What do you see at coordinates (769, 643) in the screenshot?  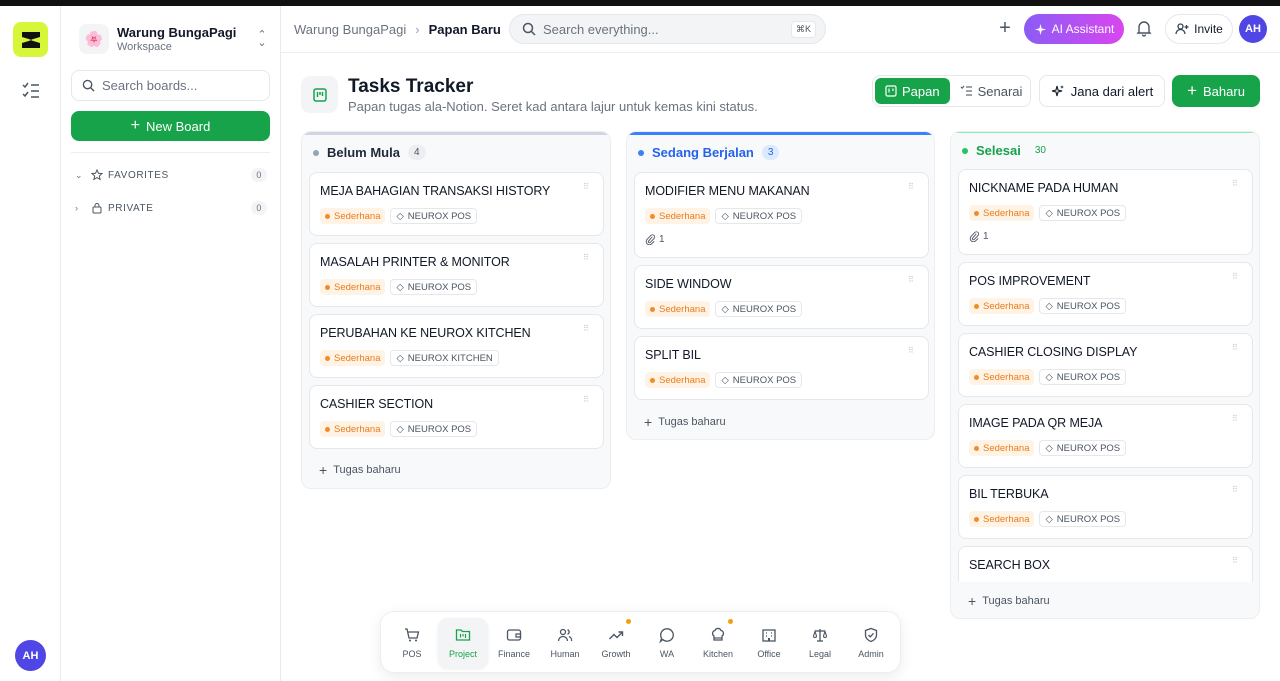 I see `dock-item-office: Office` at bounding box center [769, 643].